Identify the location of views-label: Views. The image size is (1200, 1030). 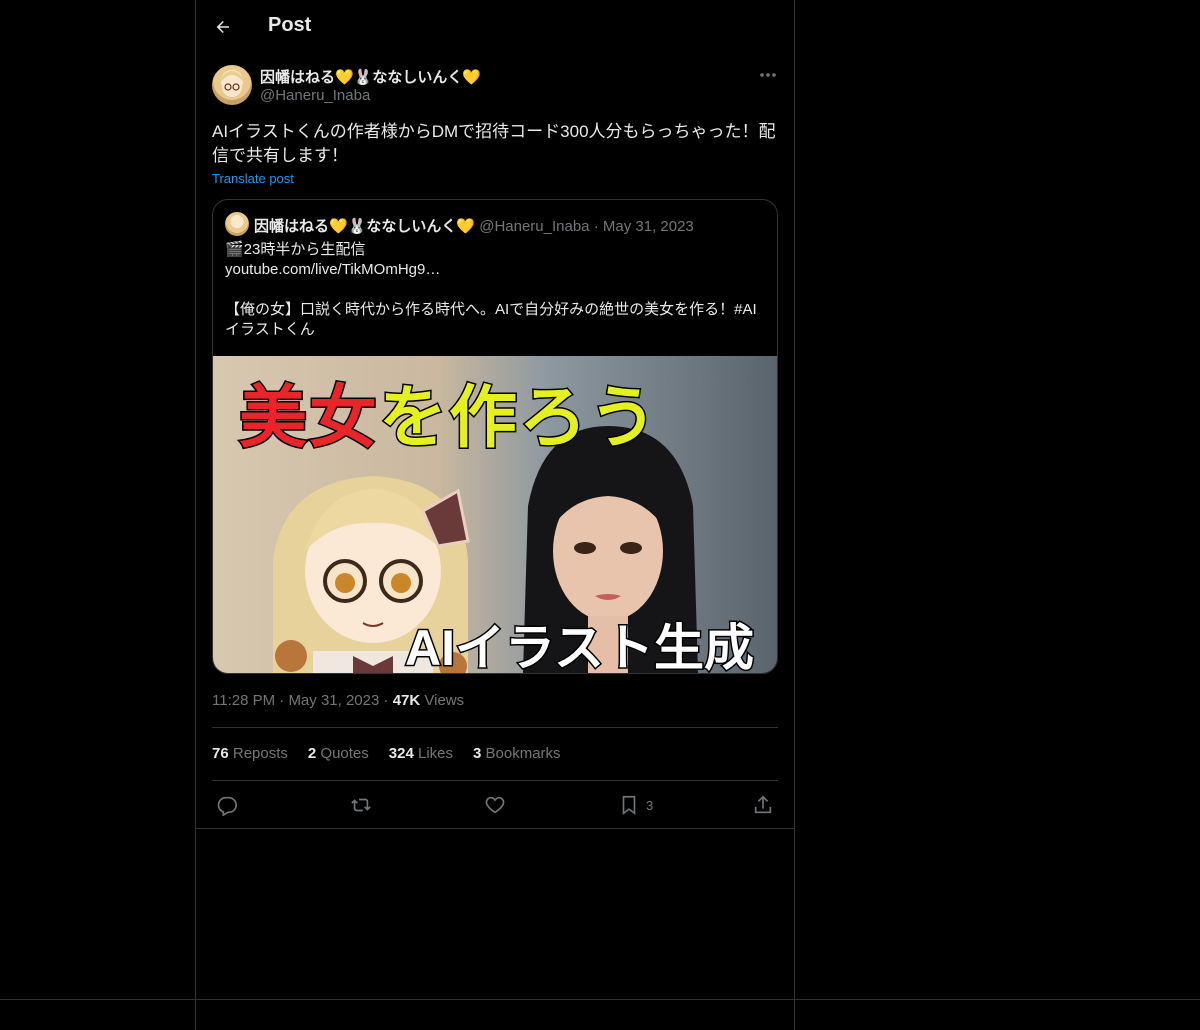
(444, 700).